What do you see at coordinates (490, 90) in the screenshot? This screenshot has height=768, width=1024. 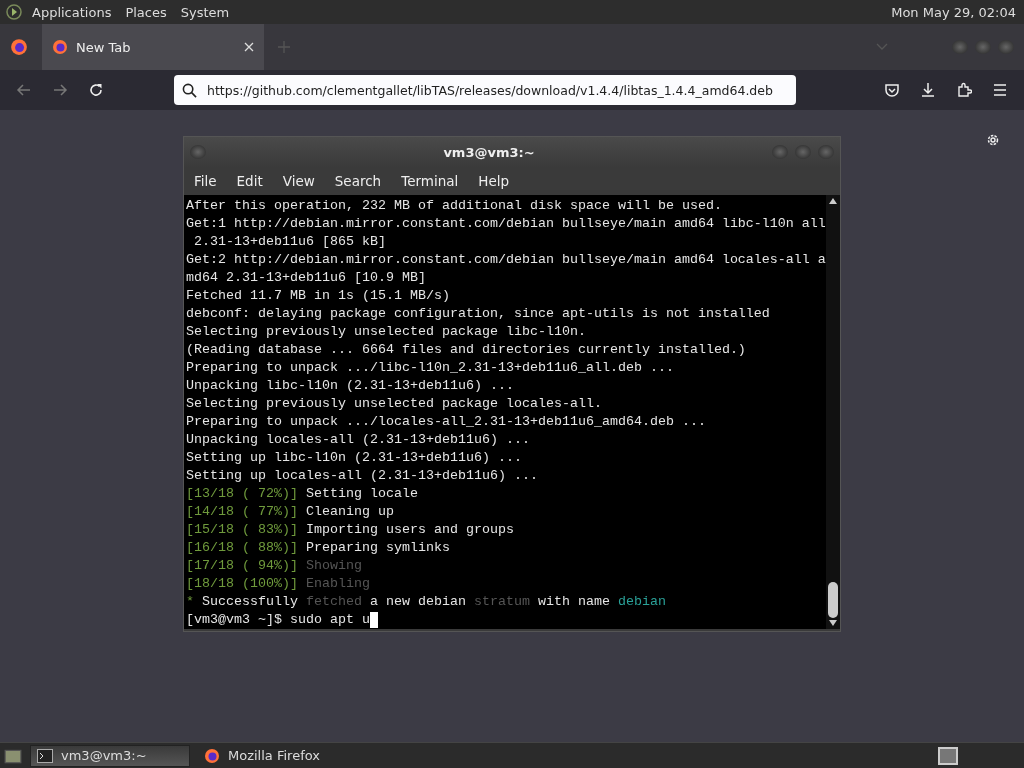 I see `url-text: https://github.com/clementgallet/libTAS/releases/download/v1.4.4/libtas_1.4.4_amd64.deb` at bounding box center [490, 90].